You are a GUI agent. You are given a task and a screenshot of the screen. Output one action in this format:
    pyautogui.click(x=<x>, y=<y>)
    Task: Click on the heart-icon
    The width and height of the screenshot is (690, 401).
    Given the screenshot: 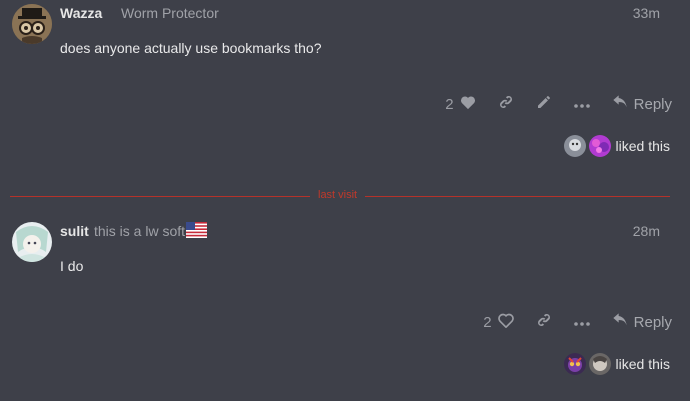 What is the action you would take?
    pyautogui.click(x=468, y=104)
    